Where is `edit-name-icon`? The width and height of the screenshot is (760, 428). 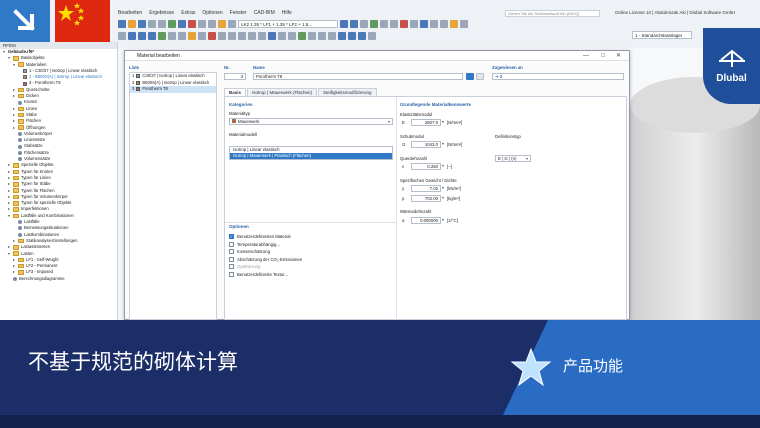 edit-name-icon is located at coordinates (470, 76).